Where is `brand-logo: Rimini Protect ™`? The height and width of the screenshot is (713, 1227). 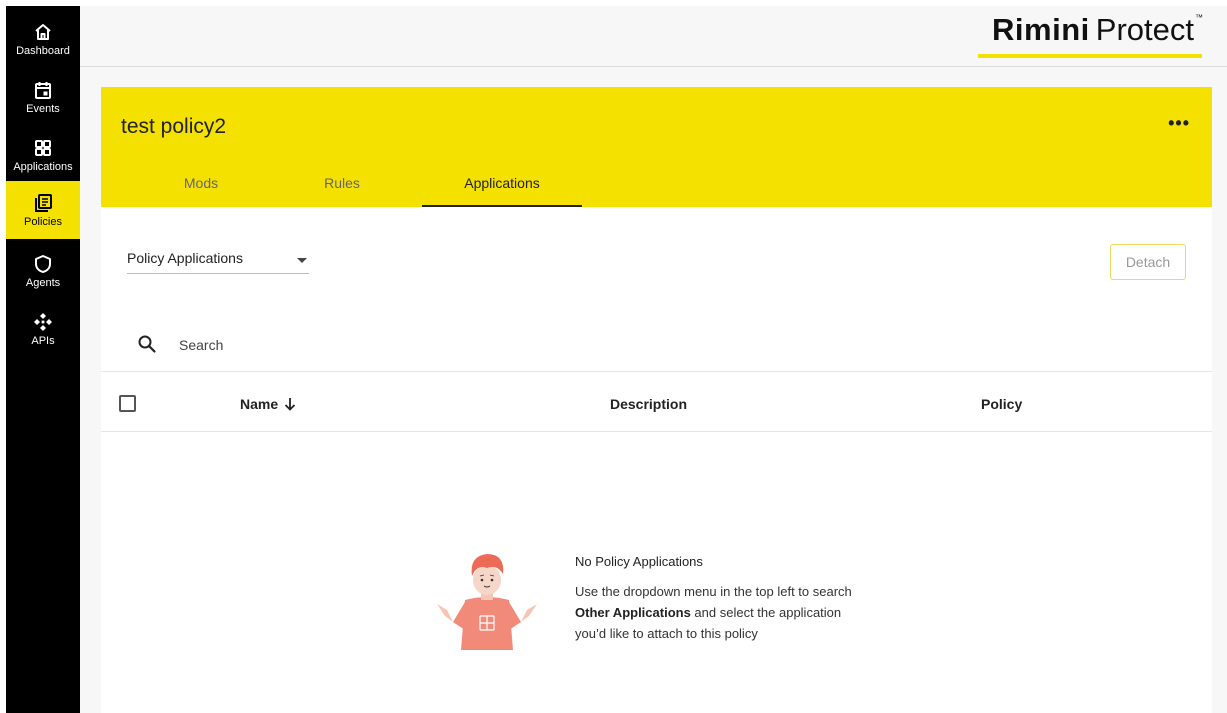 brand-logo: Rimini Protect ™ is located at coordinates (1097, 35).